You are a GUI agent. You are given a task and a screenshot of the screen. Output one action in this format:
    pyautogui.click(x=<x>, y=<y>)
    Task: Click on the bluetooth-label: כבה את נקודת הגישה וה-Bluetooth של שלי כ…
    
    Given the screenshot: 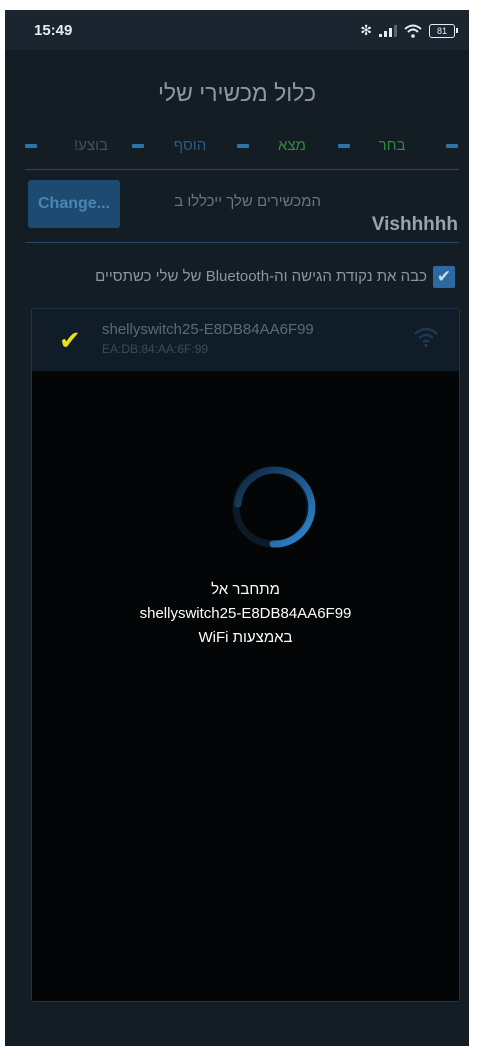 What is the action you would take?
    pyautogui.click(x=261, y=276)
    